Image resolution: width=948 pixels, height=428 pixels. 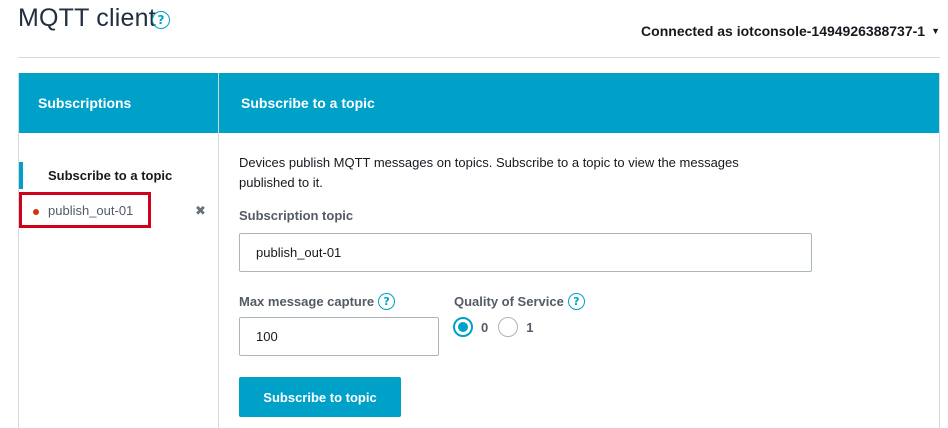 I want to click on qos-option-label: 1, so click(x=530, y=327).